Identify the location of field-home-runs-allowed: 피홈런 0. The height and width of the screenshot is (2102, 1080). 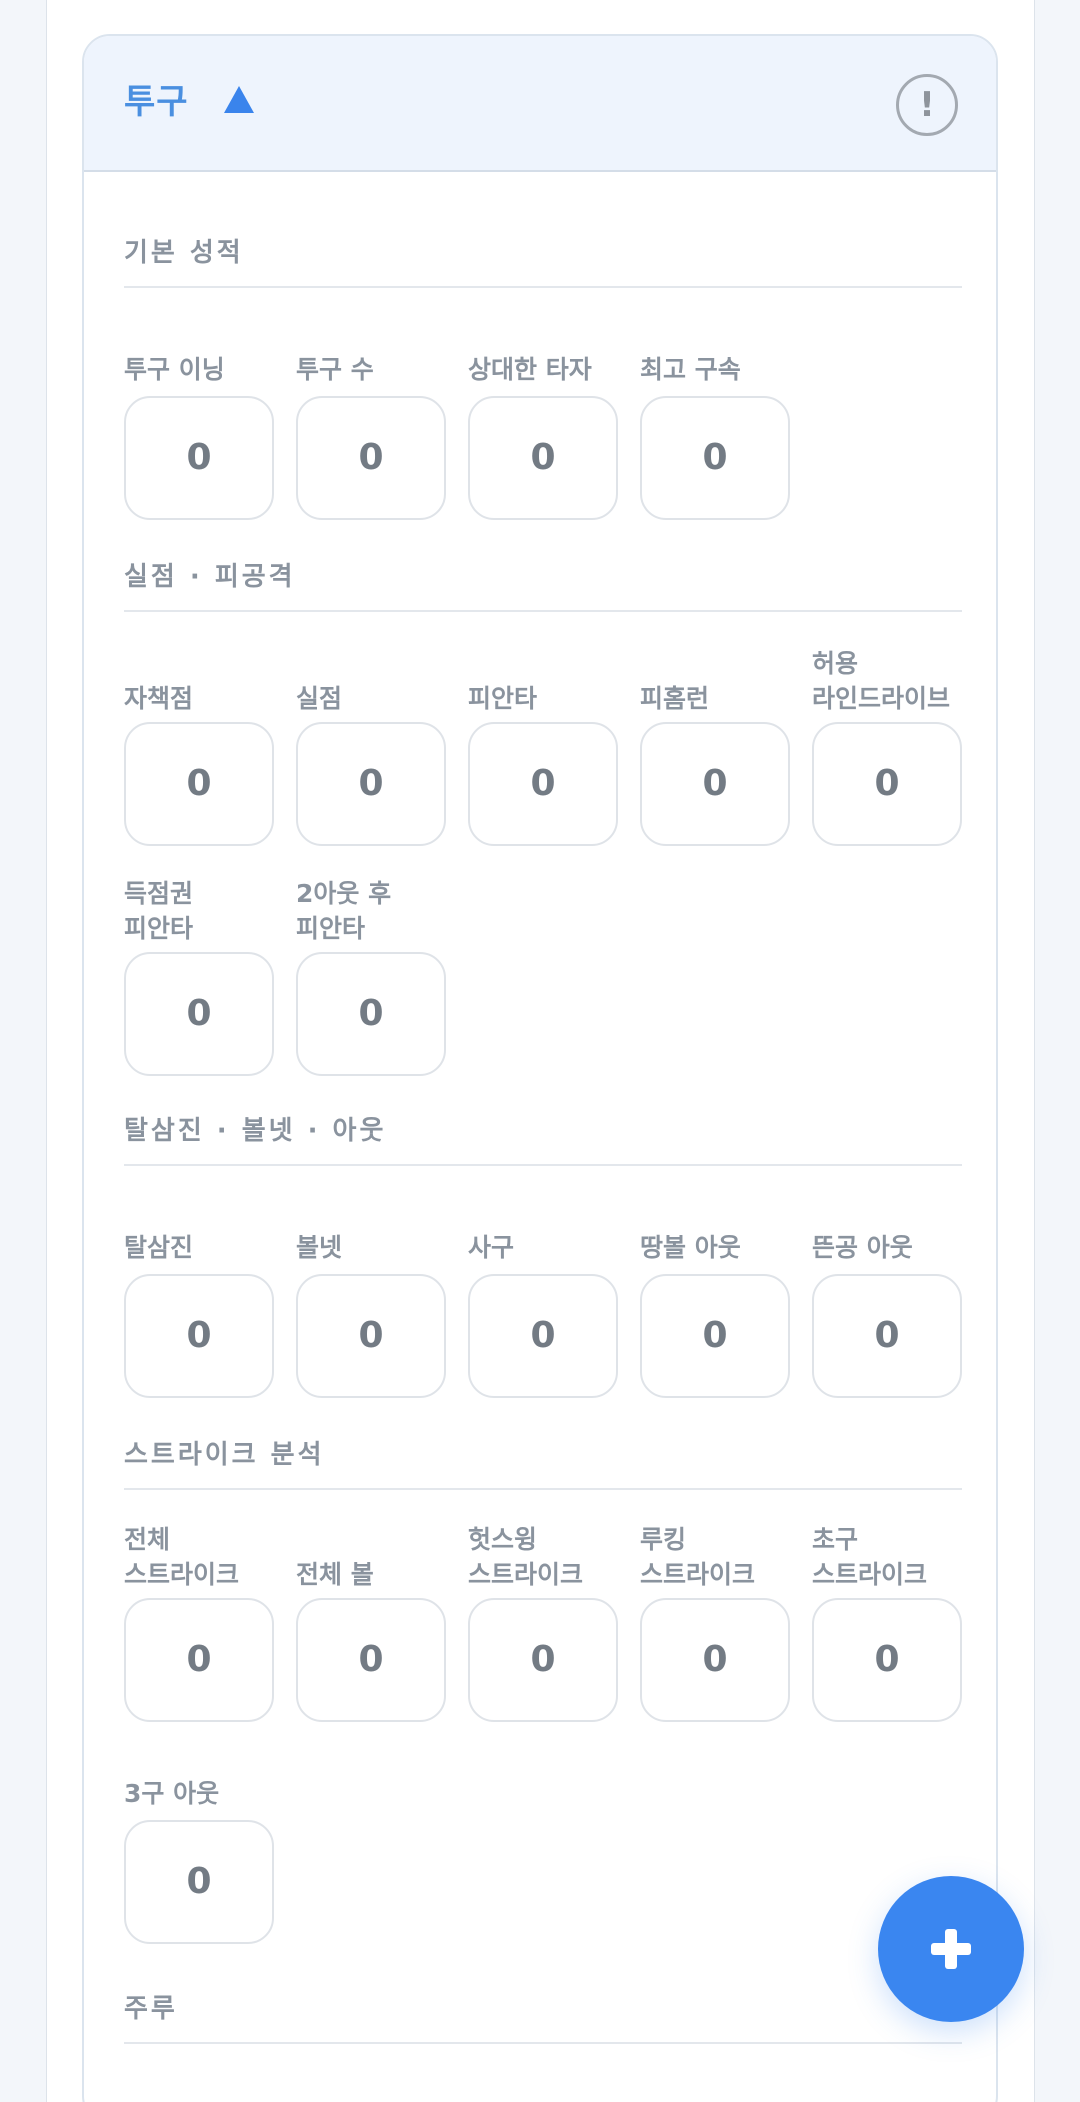
(715, 741).